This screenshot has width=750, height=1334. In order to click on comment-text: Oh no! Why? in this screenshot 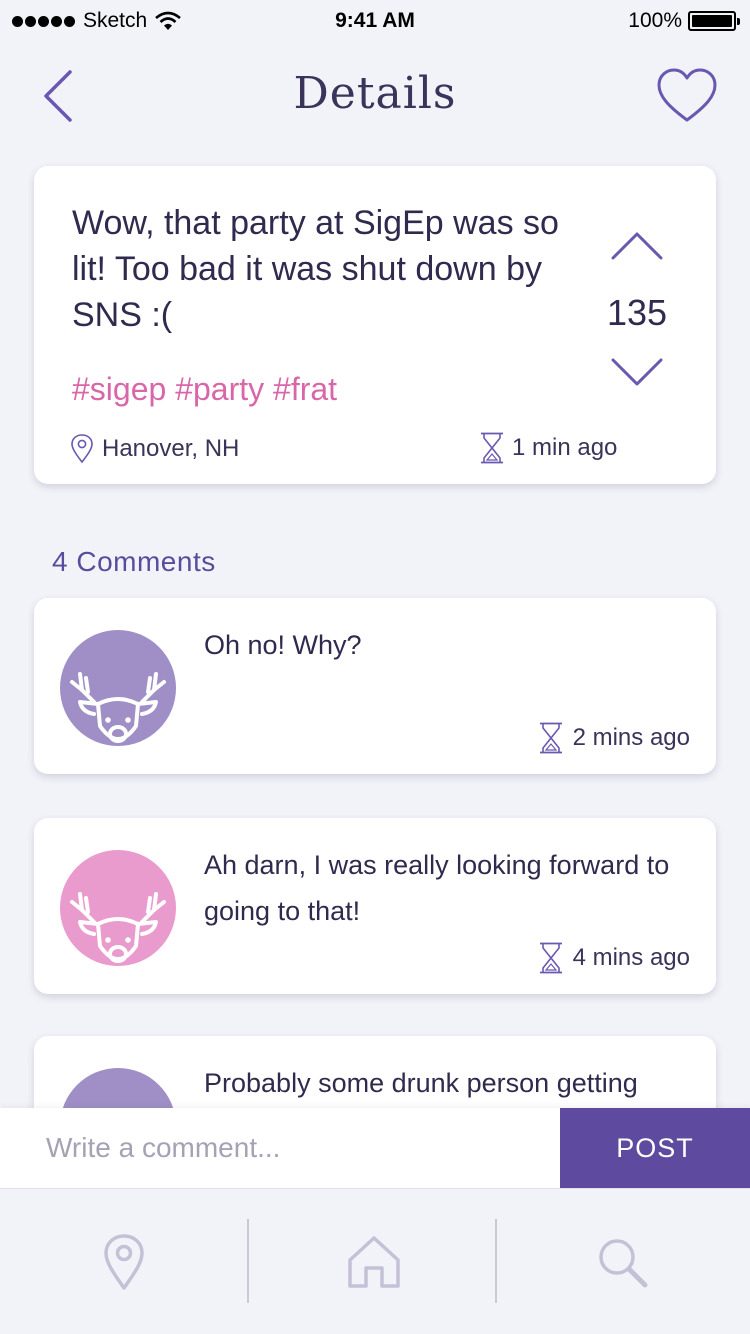, I will do `click(283, 645)`.